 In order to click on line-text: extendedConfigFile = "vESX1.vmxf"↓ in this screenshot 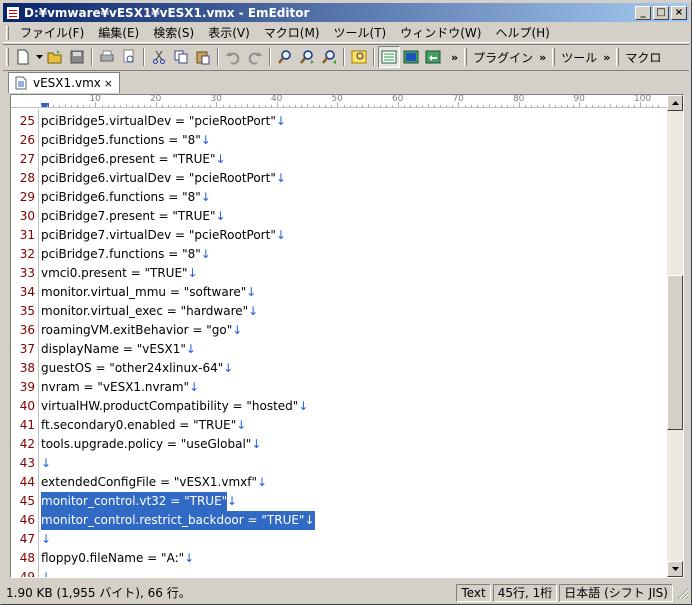, I will do `click(154, 482)`.